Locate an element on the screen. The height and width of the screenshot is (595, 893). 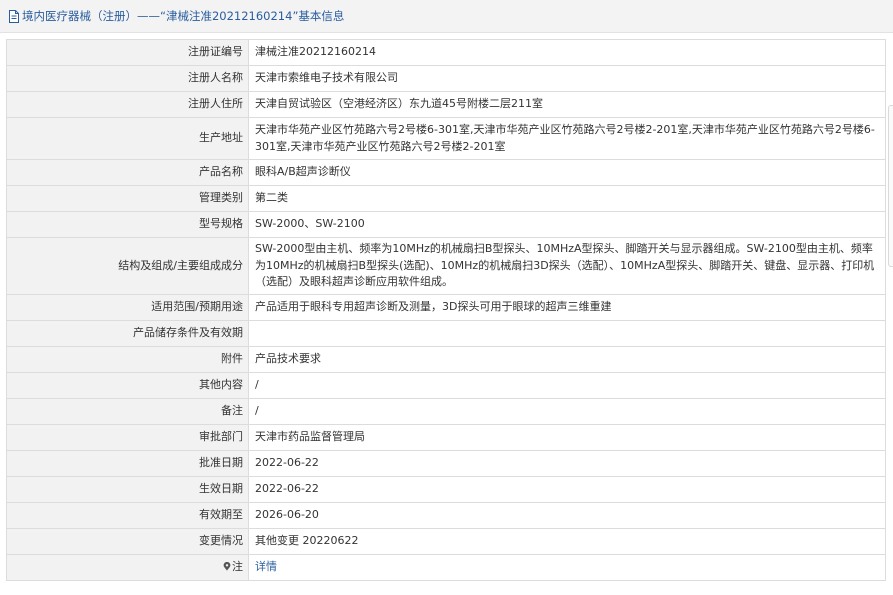
row-label: 注册证编号 is located at coordinates (127, 52).